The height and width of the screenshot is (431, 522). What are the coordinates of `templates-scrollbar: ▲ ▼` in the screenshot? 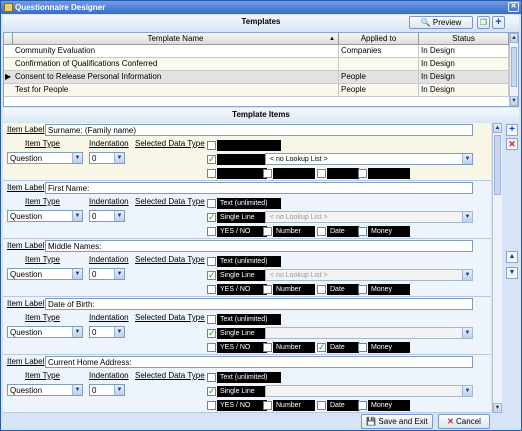 It's located at (513, 69).